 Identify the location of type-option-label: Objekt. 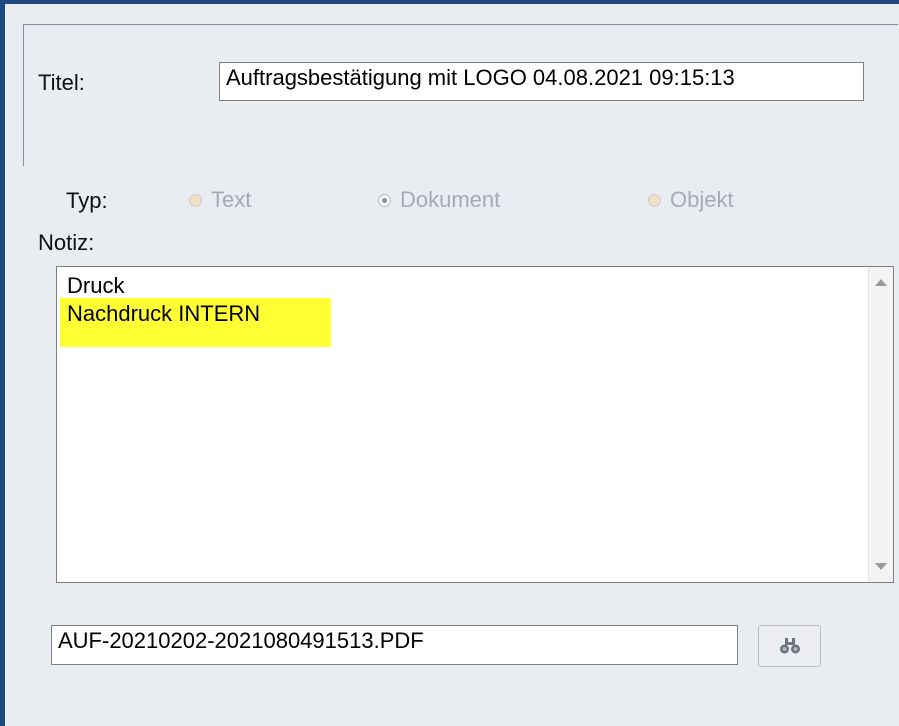
(702, 199).